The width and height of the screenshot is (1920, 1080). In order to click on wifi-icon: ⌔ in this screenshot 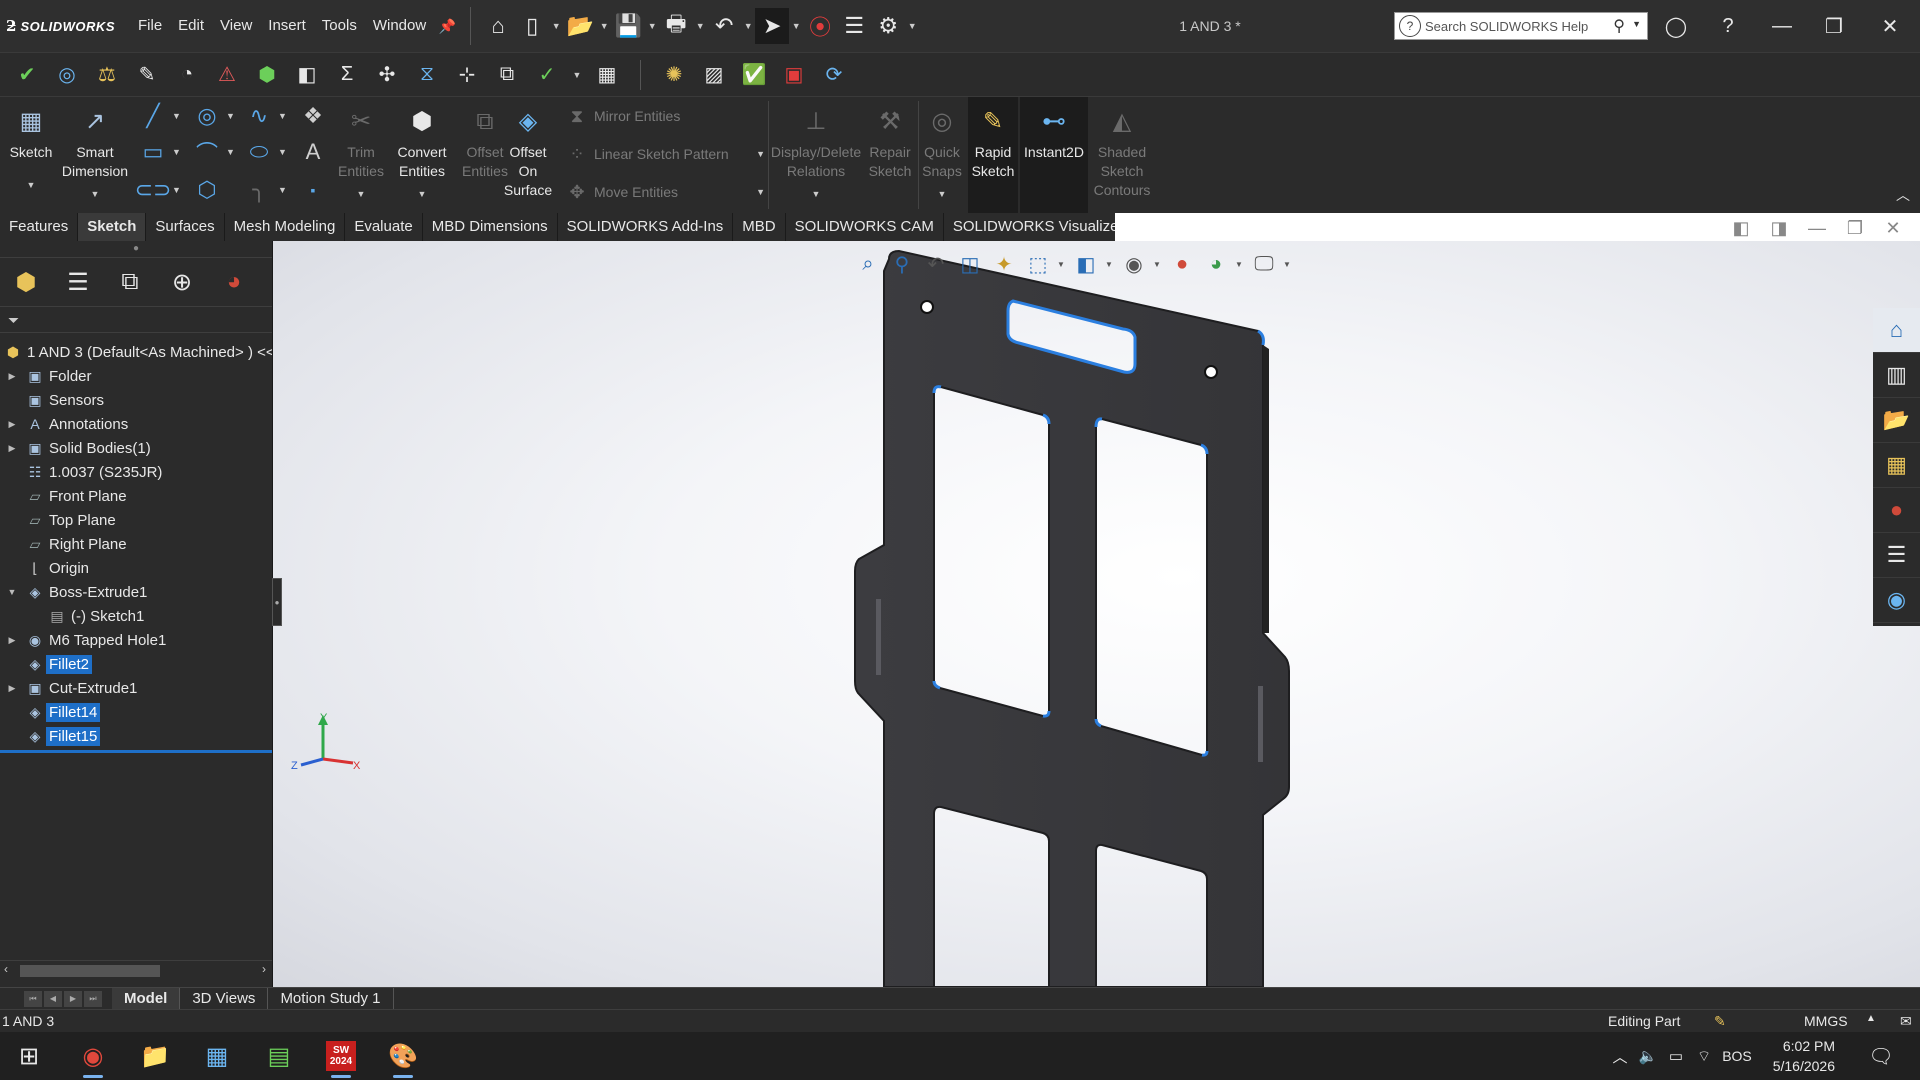, I will do `click(1704, 1056)`.